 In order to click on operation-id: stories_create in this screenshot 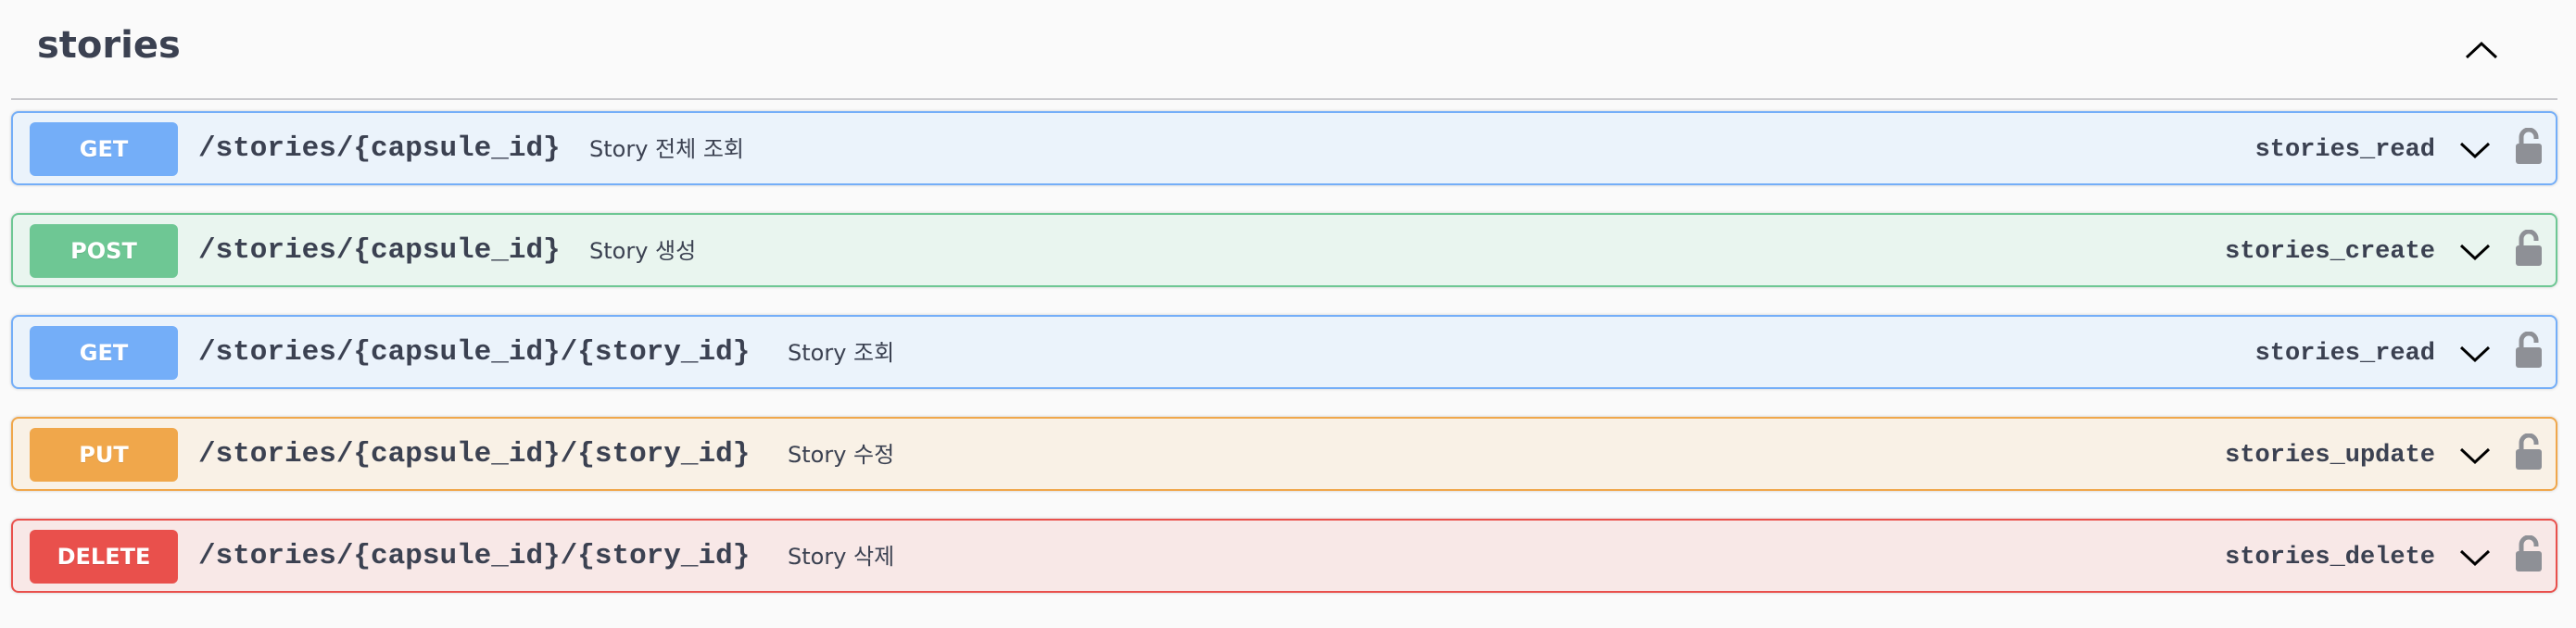, I will do `click(2330, 252)`.